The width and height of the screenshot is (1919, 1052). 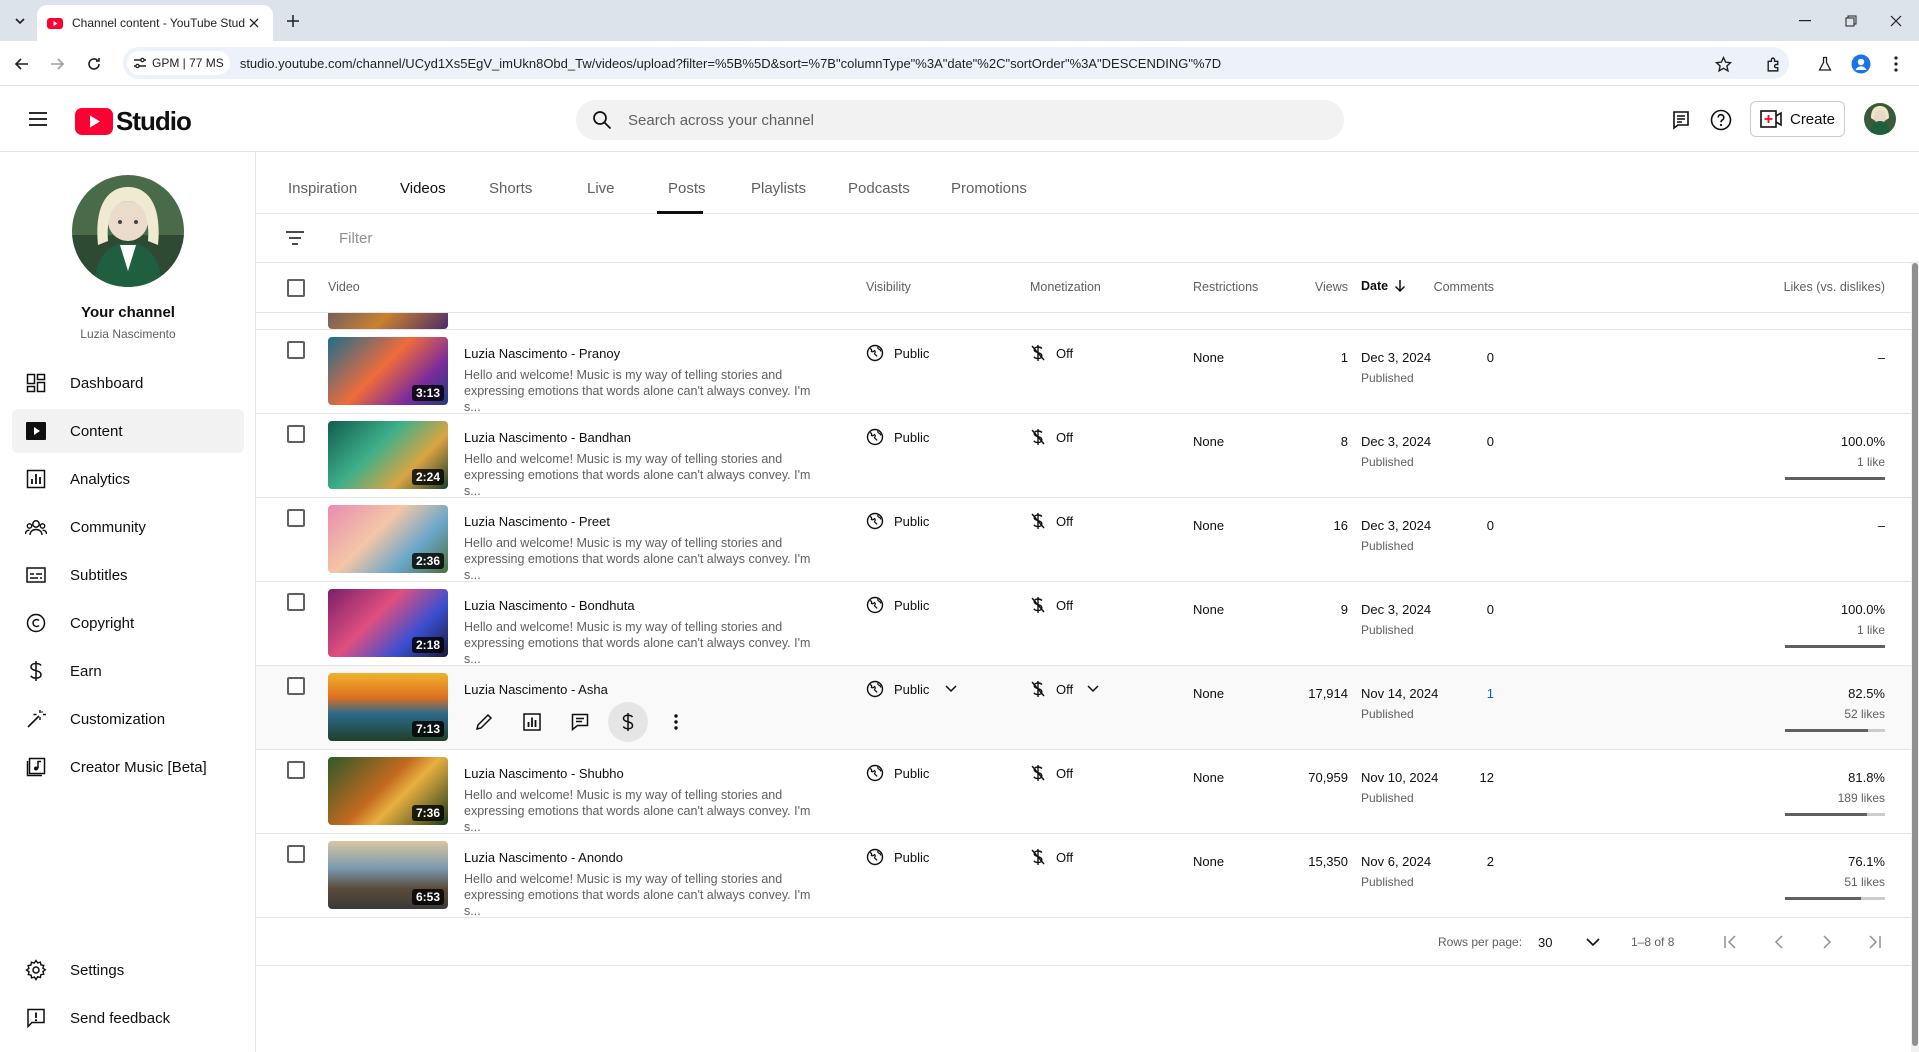 What do you see at coordinates (549, 605) in the screenshot?
I see `video-title: Luzia Nascimento - Bondhuta` at bounding box center [549, 605].